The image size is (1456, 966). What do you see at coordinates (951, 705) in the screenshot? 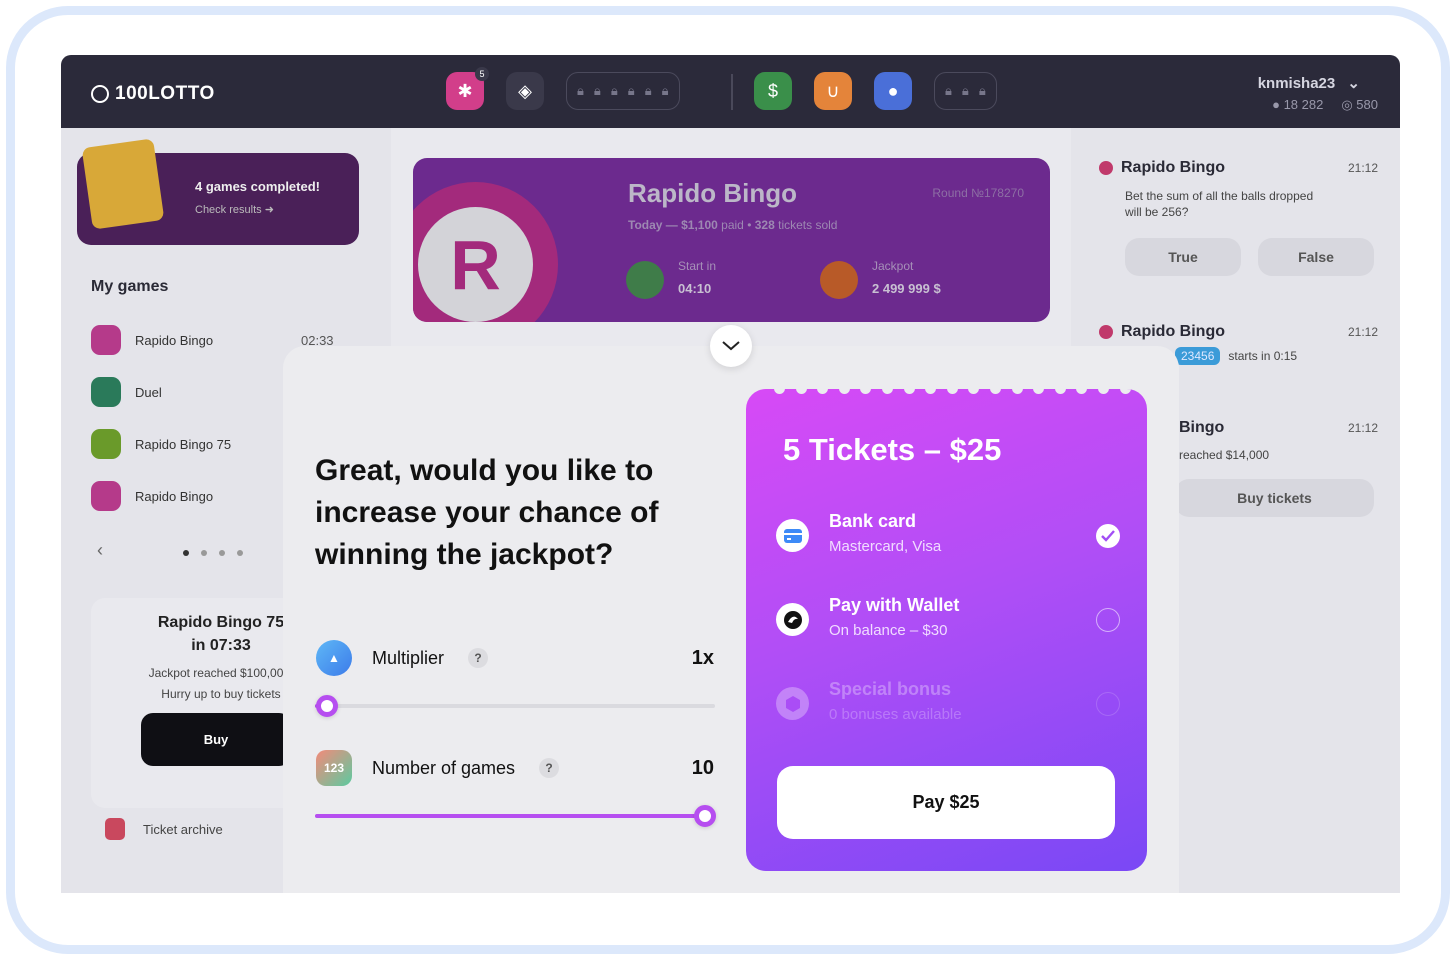
I see `payment-option-special-bonus: Special bonus 0 bonuses available` at bounding box center [951, 705].